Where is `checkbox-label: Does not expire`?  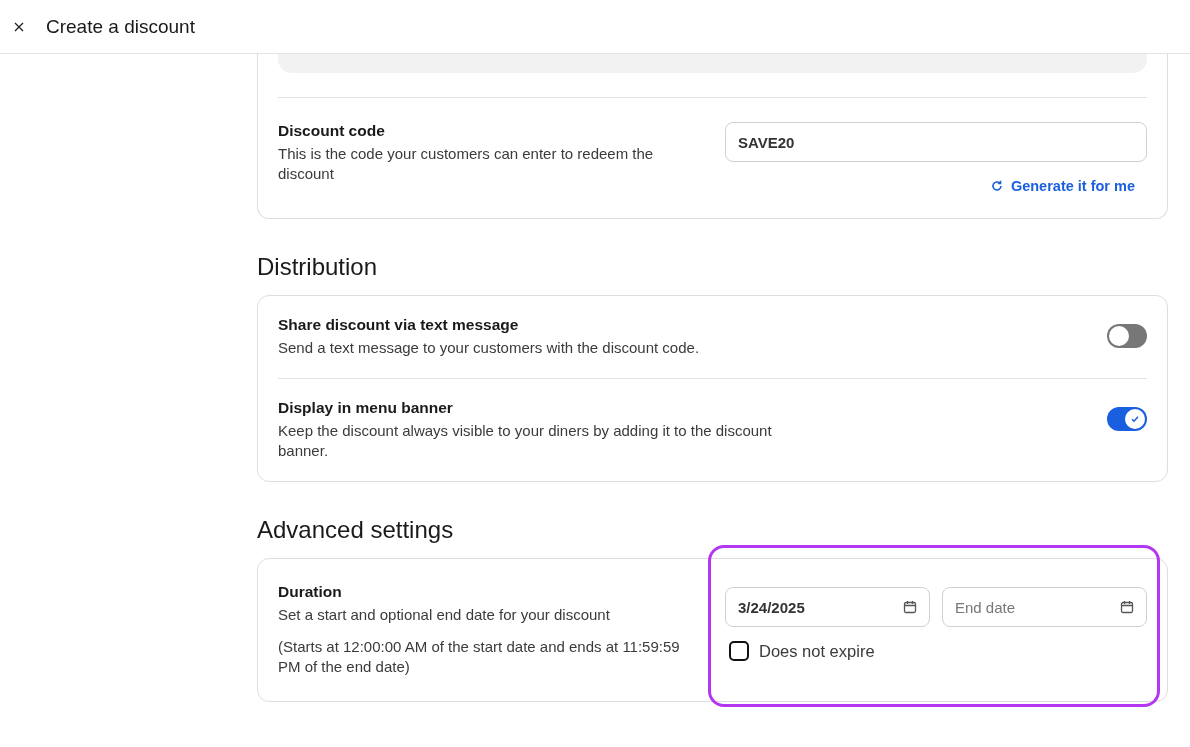
checkbox-label: Does not expire is located at coordinates (817, 651).